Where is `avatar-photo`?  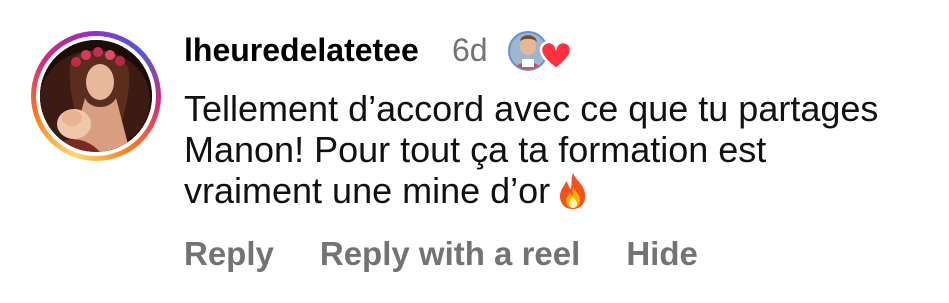 avatar-photo is located at coordinates (96, 96).